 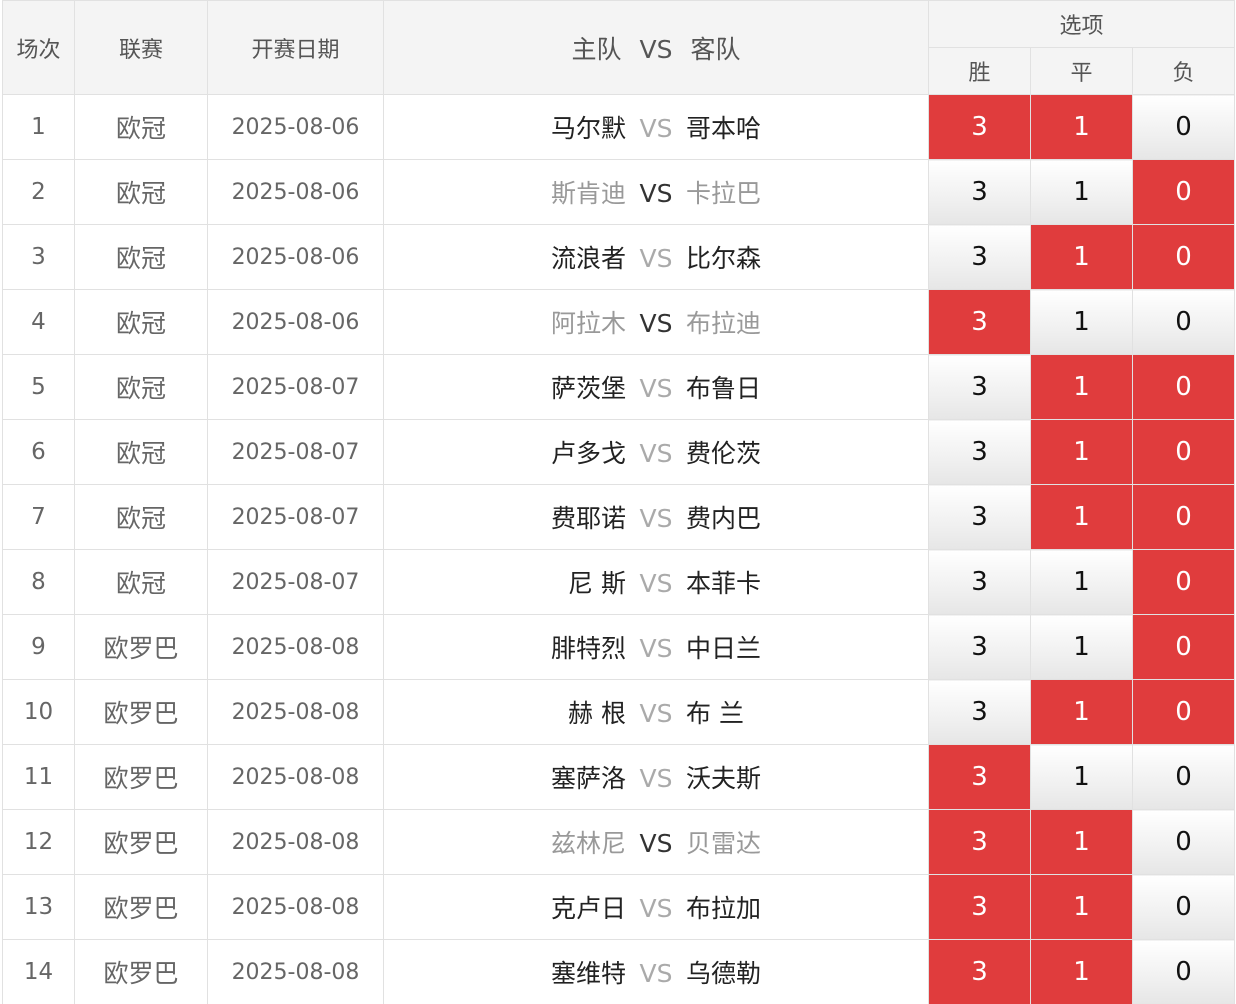 What do you see at coordinates (141, 47) in the screenshot?
I see `header-league: 联赛` at bounding box center [141, 47].